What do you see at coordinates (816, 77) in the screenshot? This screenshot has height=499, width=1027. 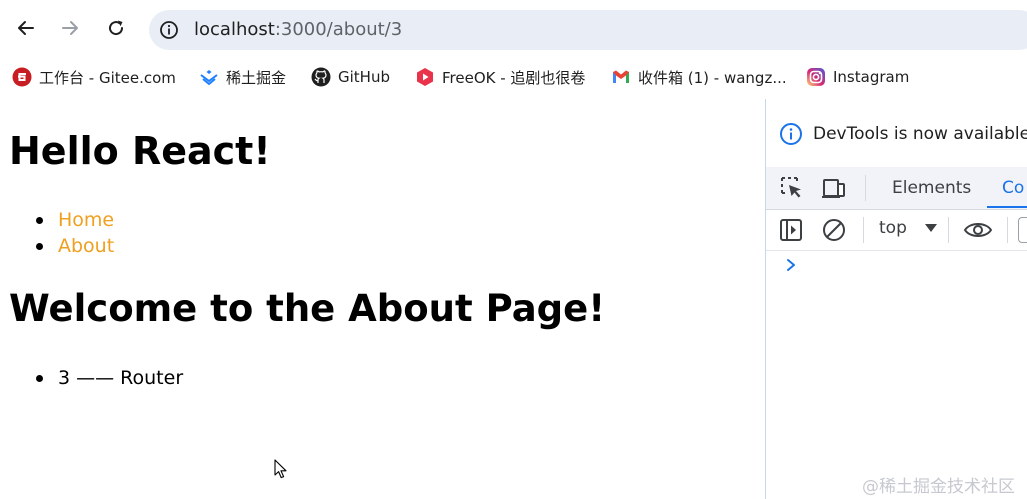 I see `instagram-icon` at bounding box center [816, 77].